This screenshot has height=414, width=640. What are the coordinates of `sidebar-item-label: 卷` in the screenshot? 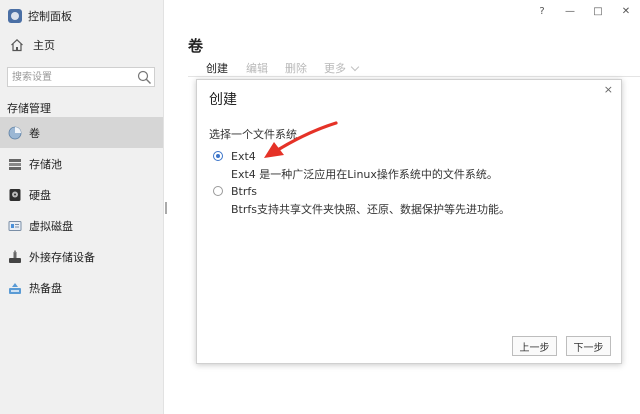 It's located at (34, 133).